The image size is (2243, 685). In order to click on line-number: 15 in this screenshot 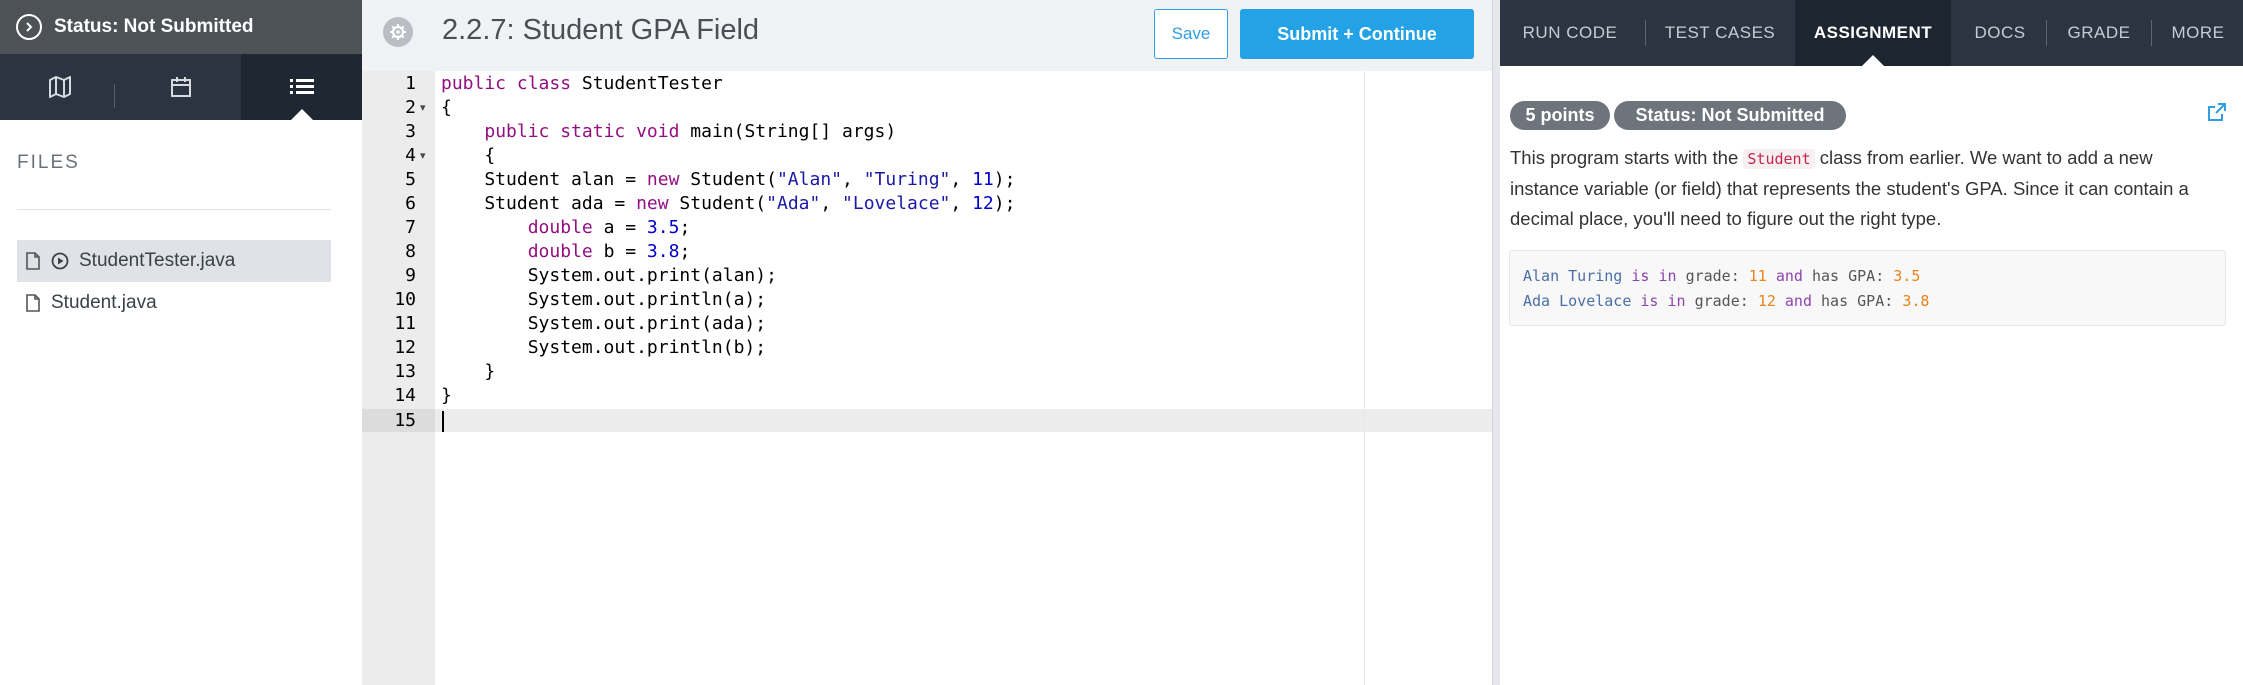, I will do `click(405, 420)`.